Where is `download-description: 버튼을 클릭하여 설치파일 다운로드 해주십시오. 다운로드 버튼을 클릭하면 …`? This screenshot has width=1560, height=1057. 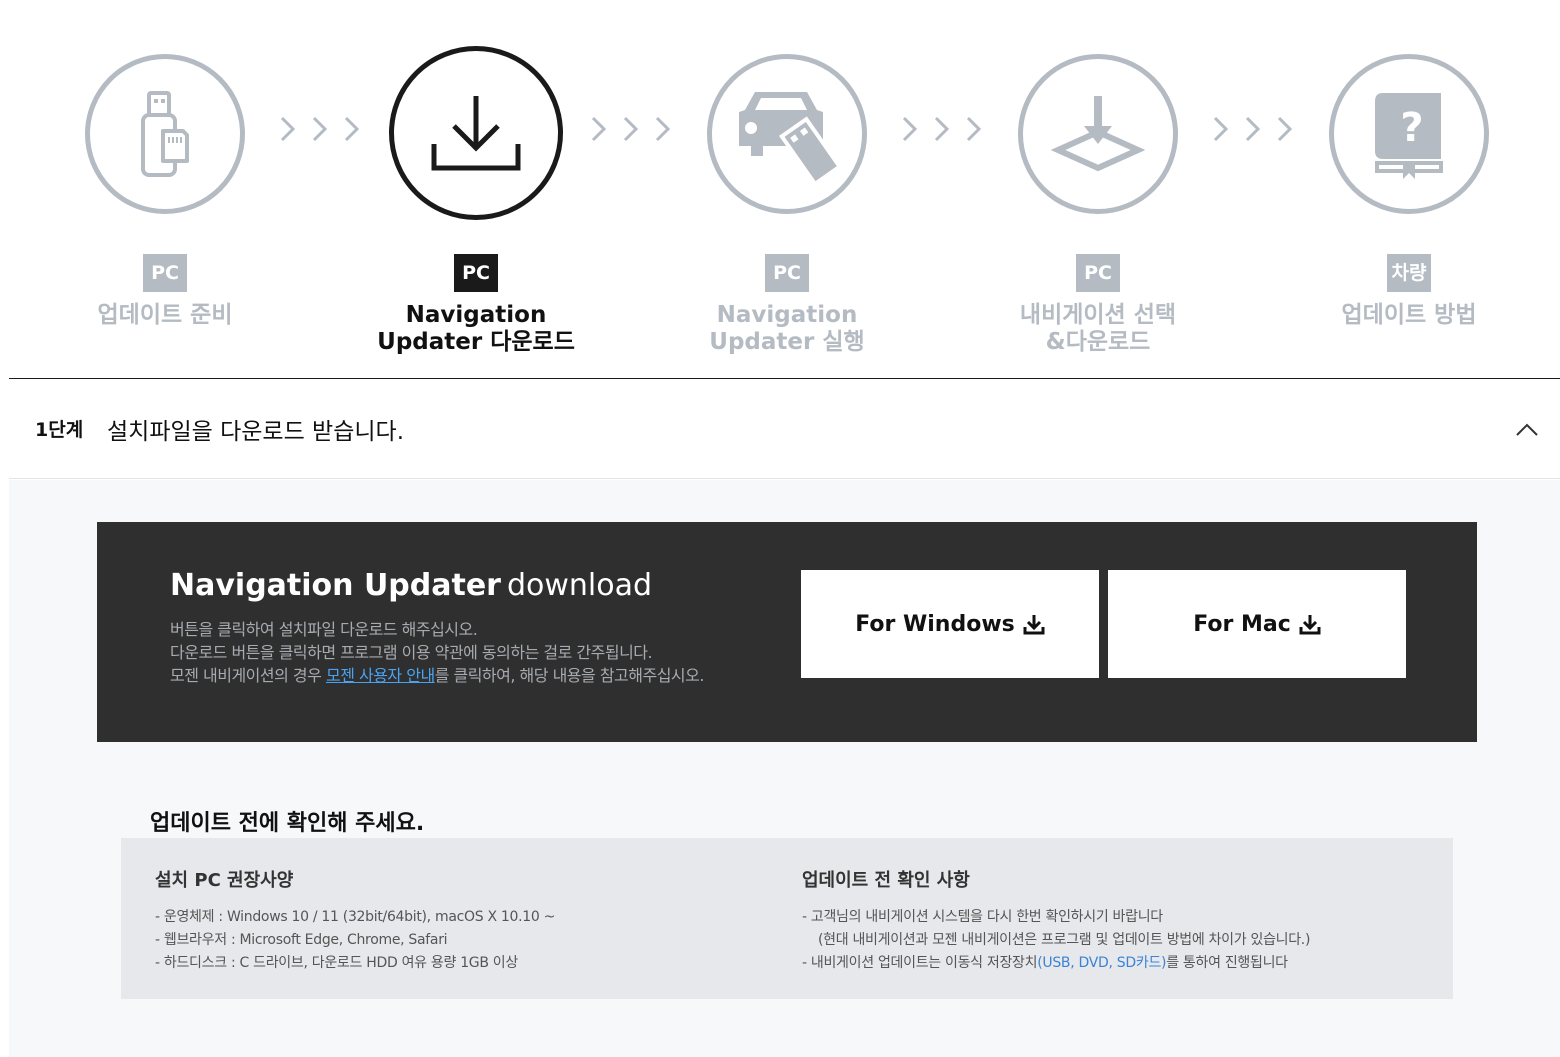 download-description: 버튼을 클릭하여 설치파일 다운로드 해주십시오. 다운로드 버튼을 클릭하면 … is located at coordinates (437, 652).